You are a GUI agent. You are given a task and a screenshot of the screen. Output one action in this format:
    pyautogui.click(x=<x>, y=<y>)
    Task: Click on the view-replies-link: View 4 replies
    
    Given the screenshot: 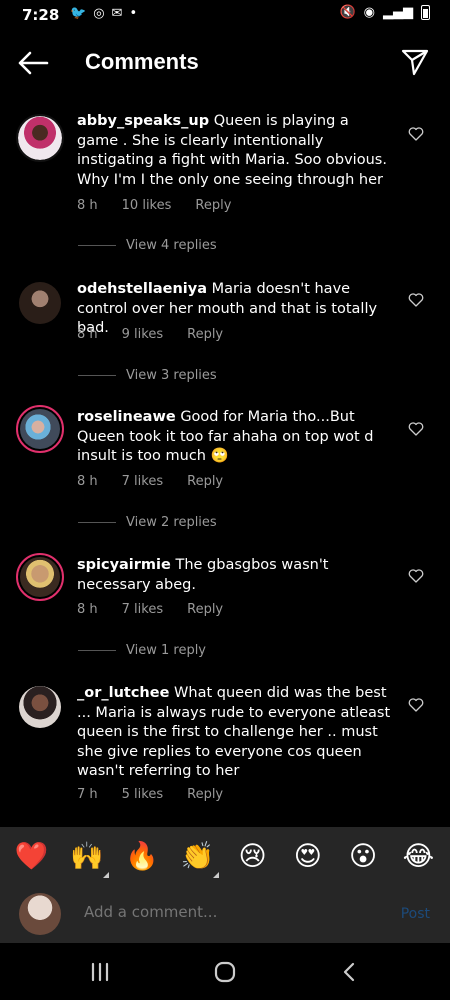 What is the action you would take?
    pyautogui.click(x=147, y=245)
    